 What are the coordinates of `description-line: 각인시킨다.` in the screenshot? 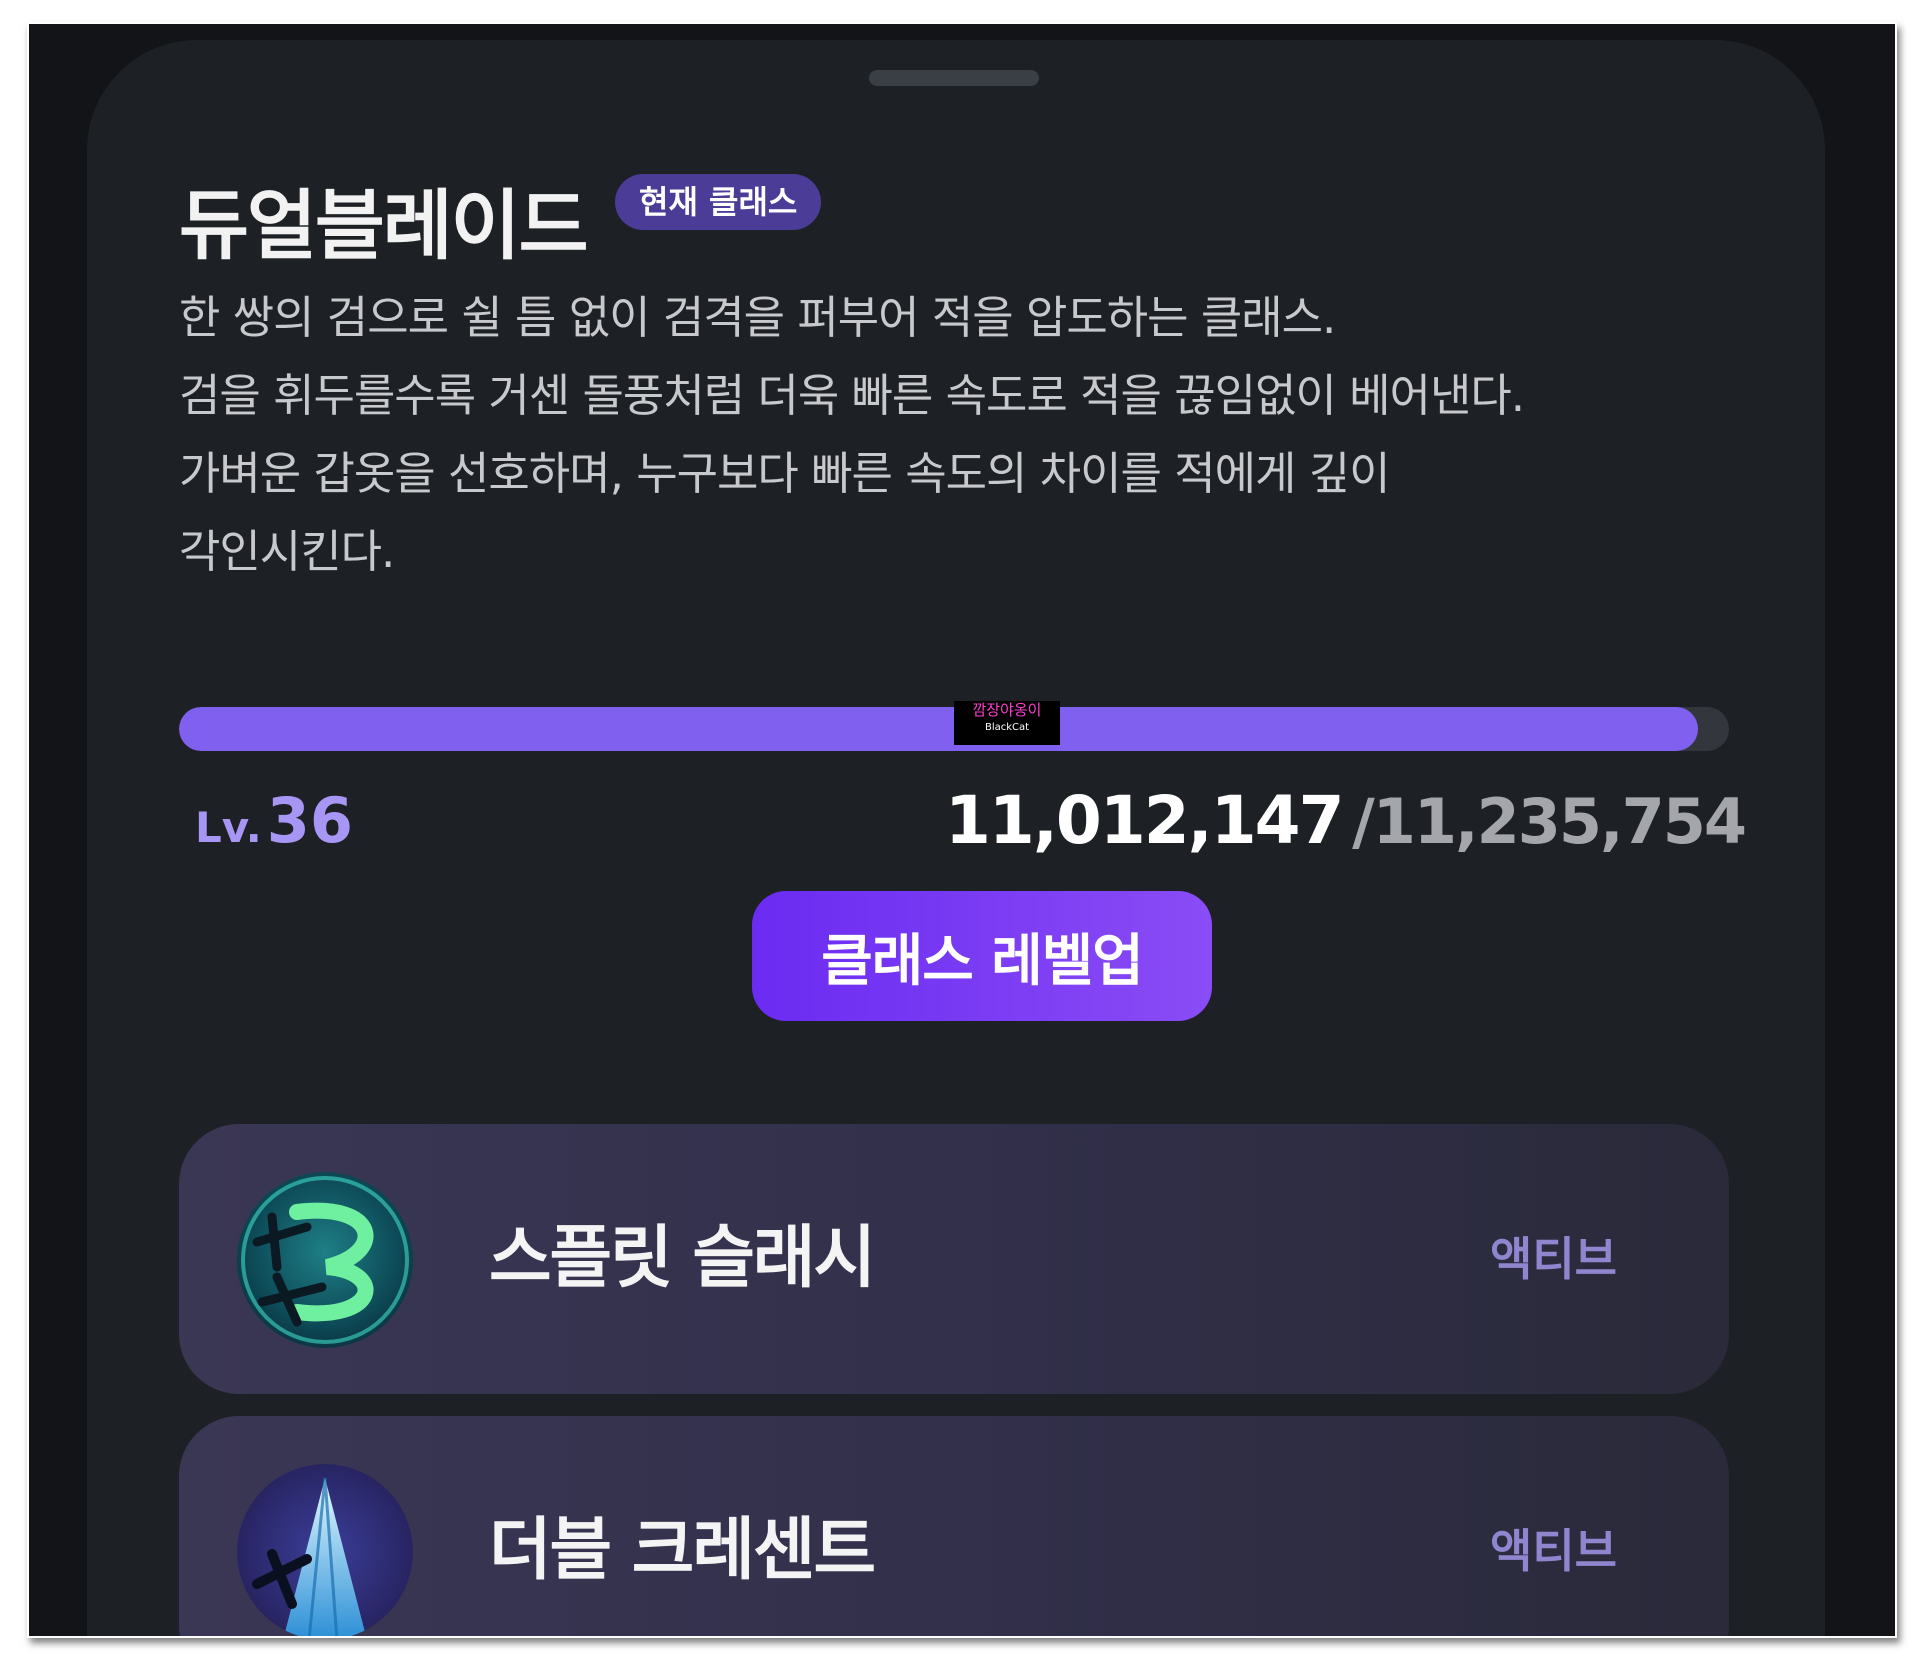 It's located at (287, 551).